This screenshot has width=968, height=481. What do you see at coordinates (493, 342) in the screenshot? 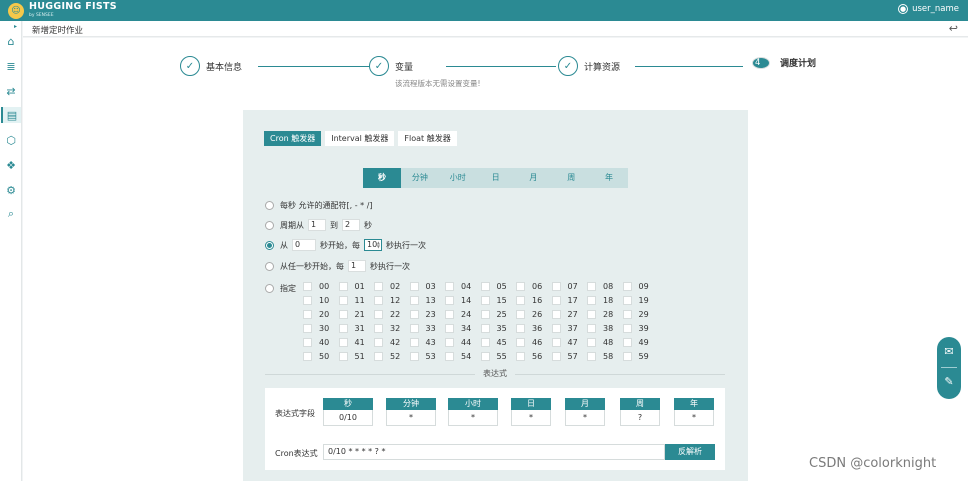
I see `second-checkbox-item: 45` at bounding box center [493, 342].